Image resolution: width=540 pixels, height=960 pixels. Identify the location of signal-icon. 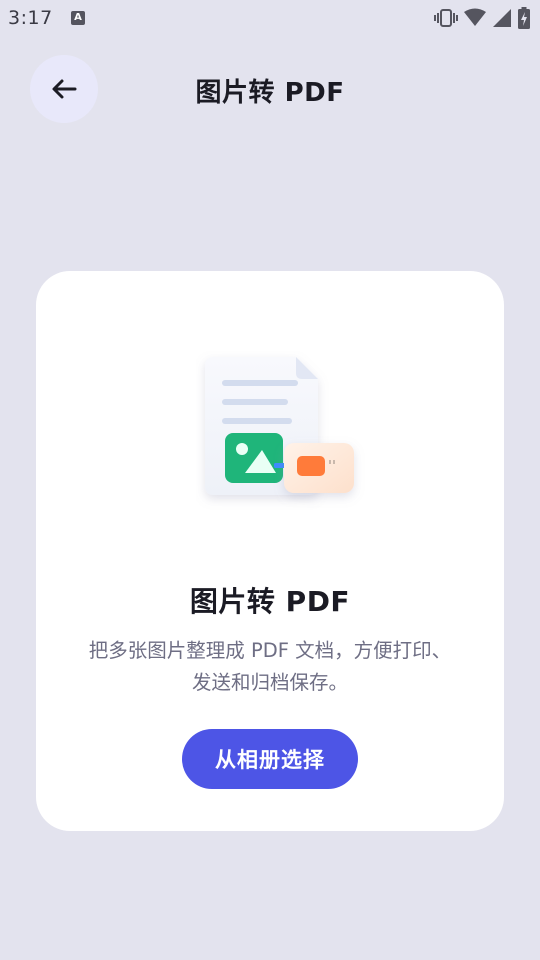
(502, 18).